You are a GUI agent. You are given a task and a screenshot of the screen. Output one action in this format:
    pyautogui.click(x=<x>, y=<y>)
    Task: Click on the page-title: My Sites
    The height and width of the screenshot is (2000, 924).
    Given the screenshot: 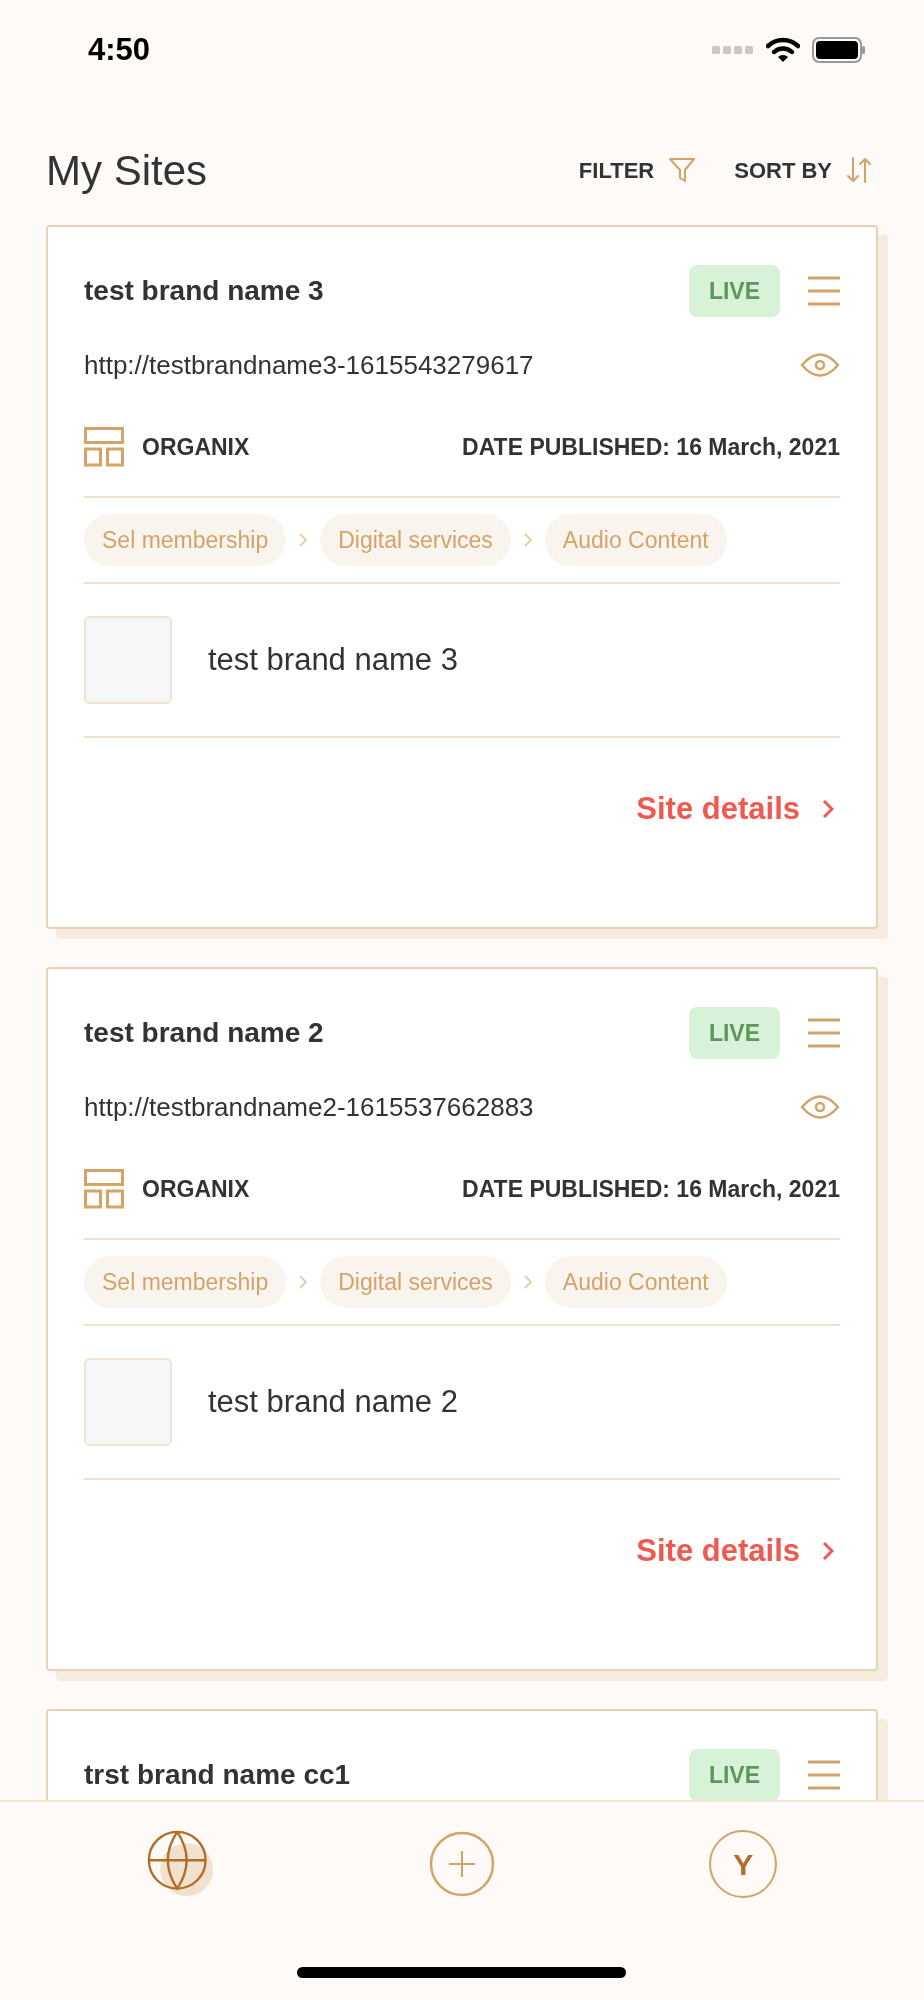 What is the action you would take?
    pyautogui.click(x=127, y=170)
    